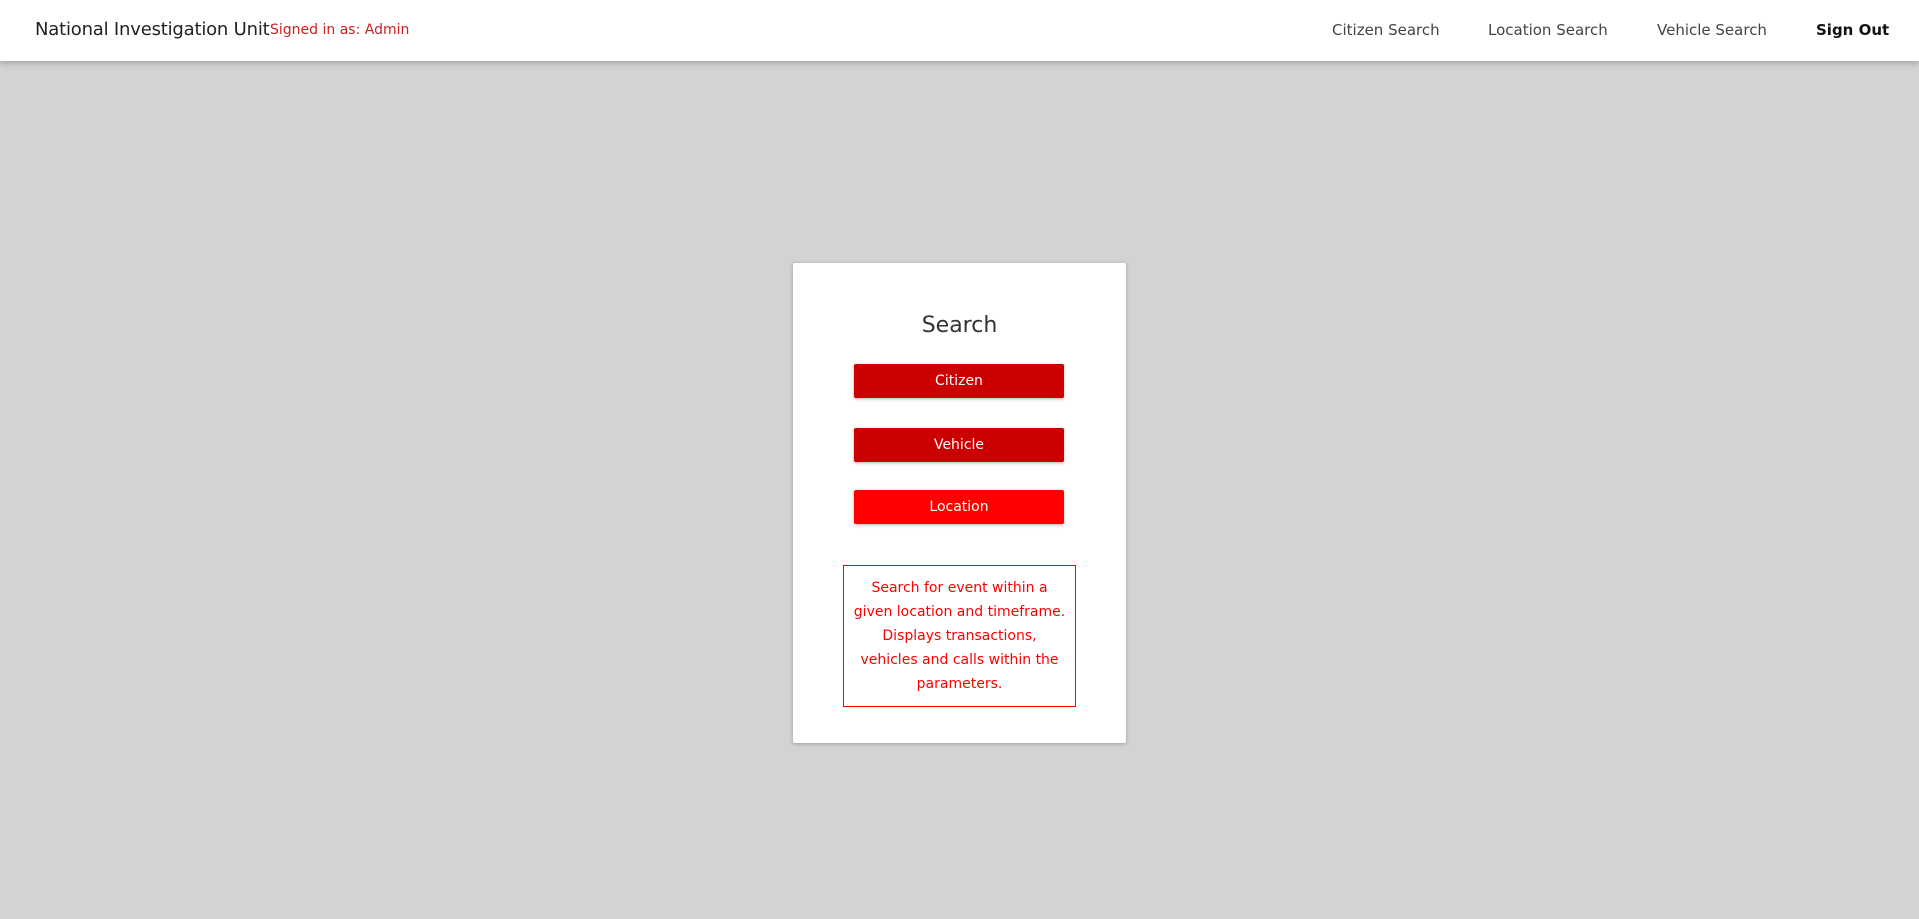 The width and height of the screenshot is (1919, 919). I want to click on signed-in-status: Signed in as: Admin, so click(340, 30).